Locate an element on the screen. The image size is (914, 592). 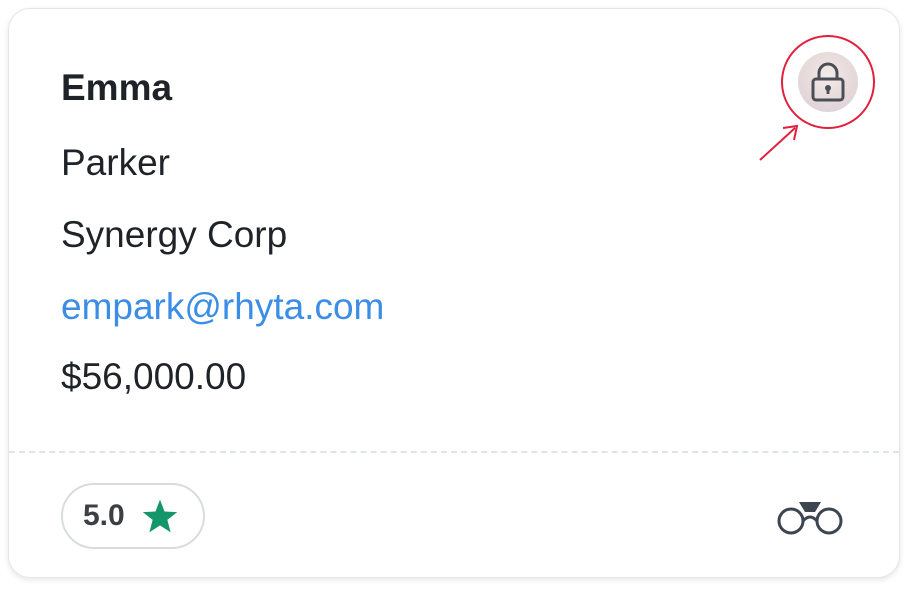
avatar is located at coordinates (828, 82).